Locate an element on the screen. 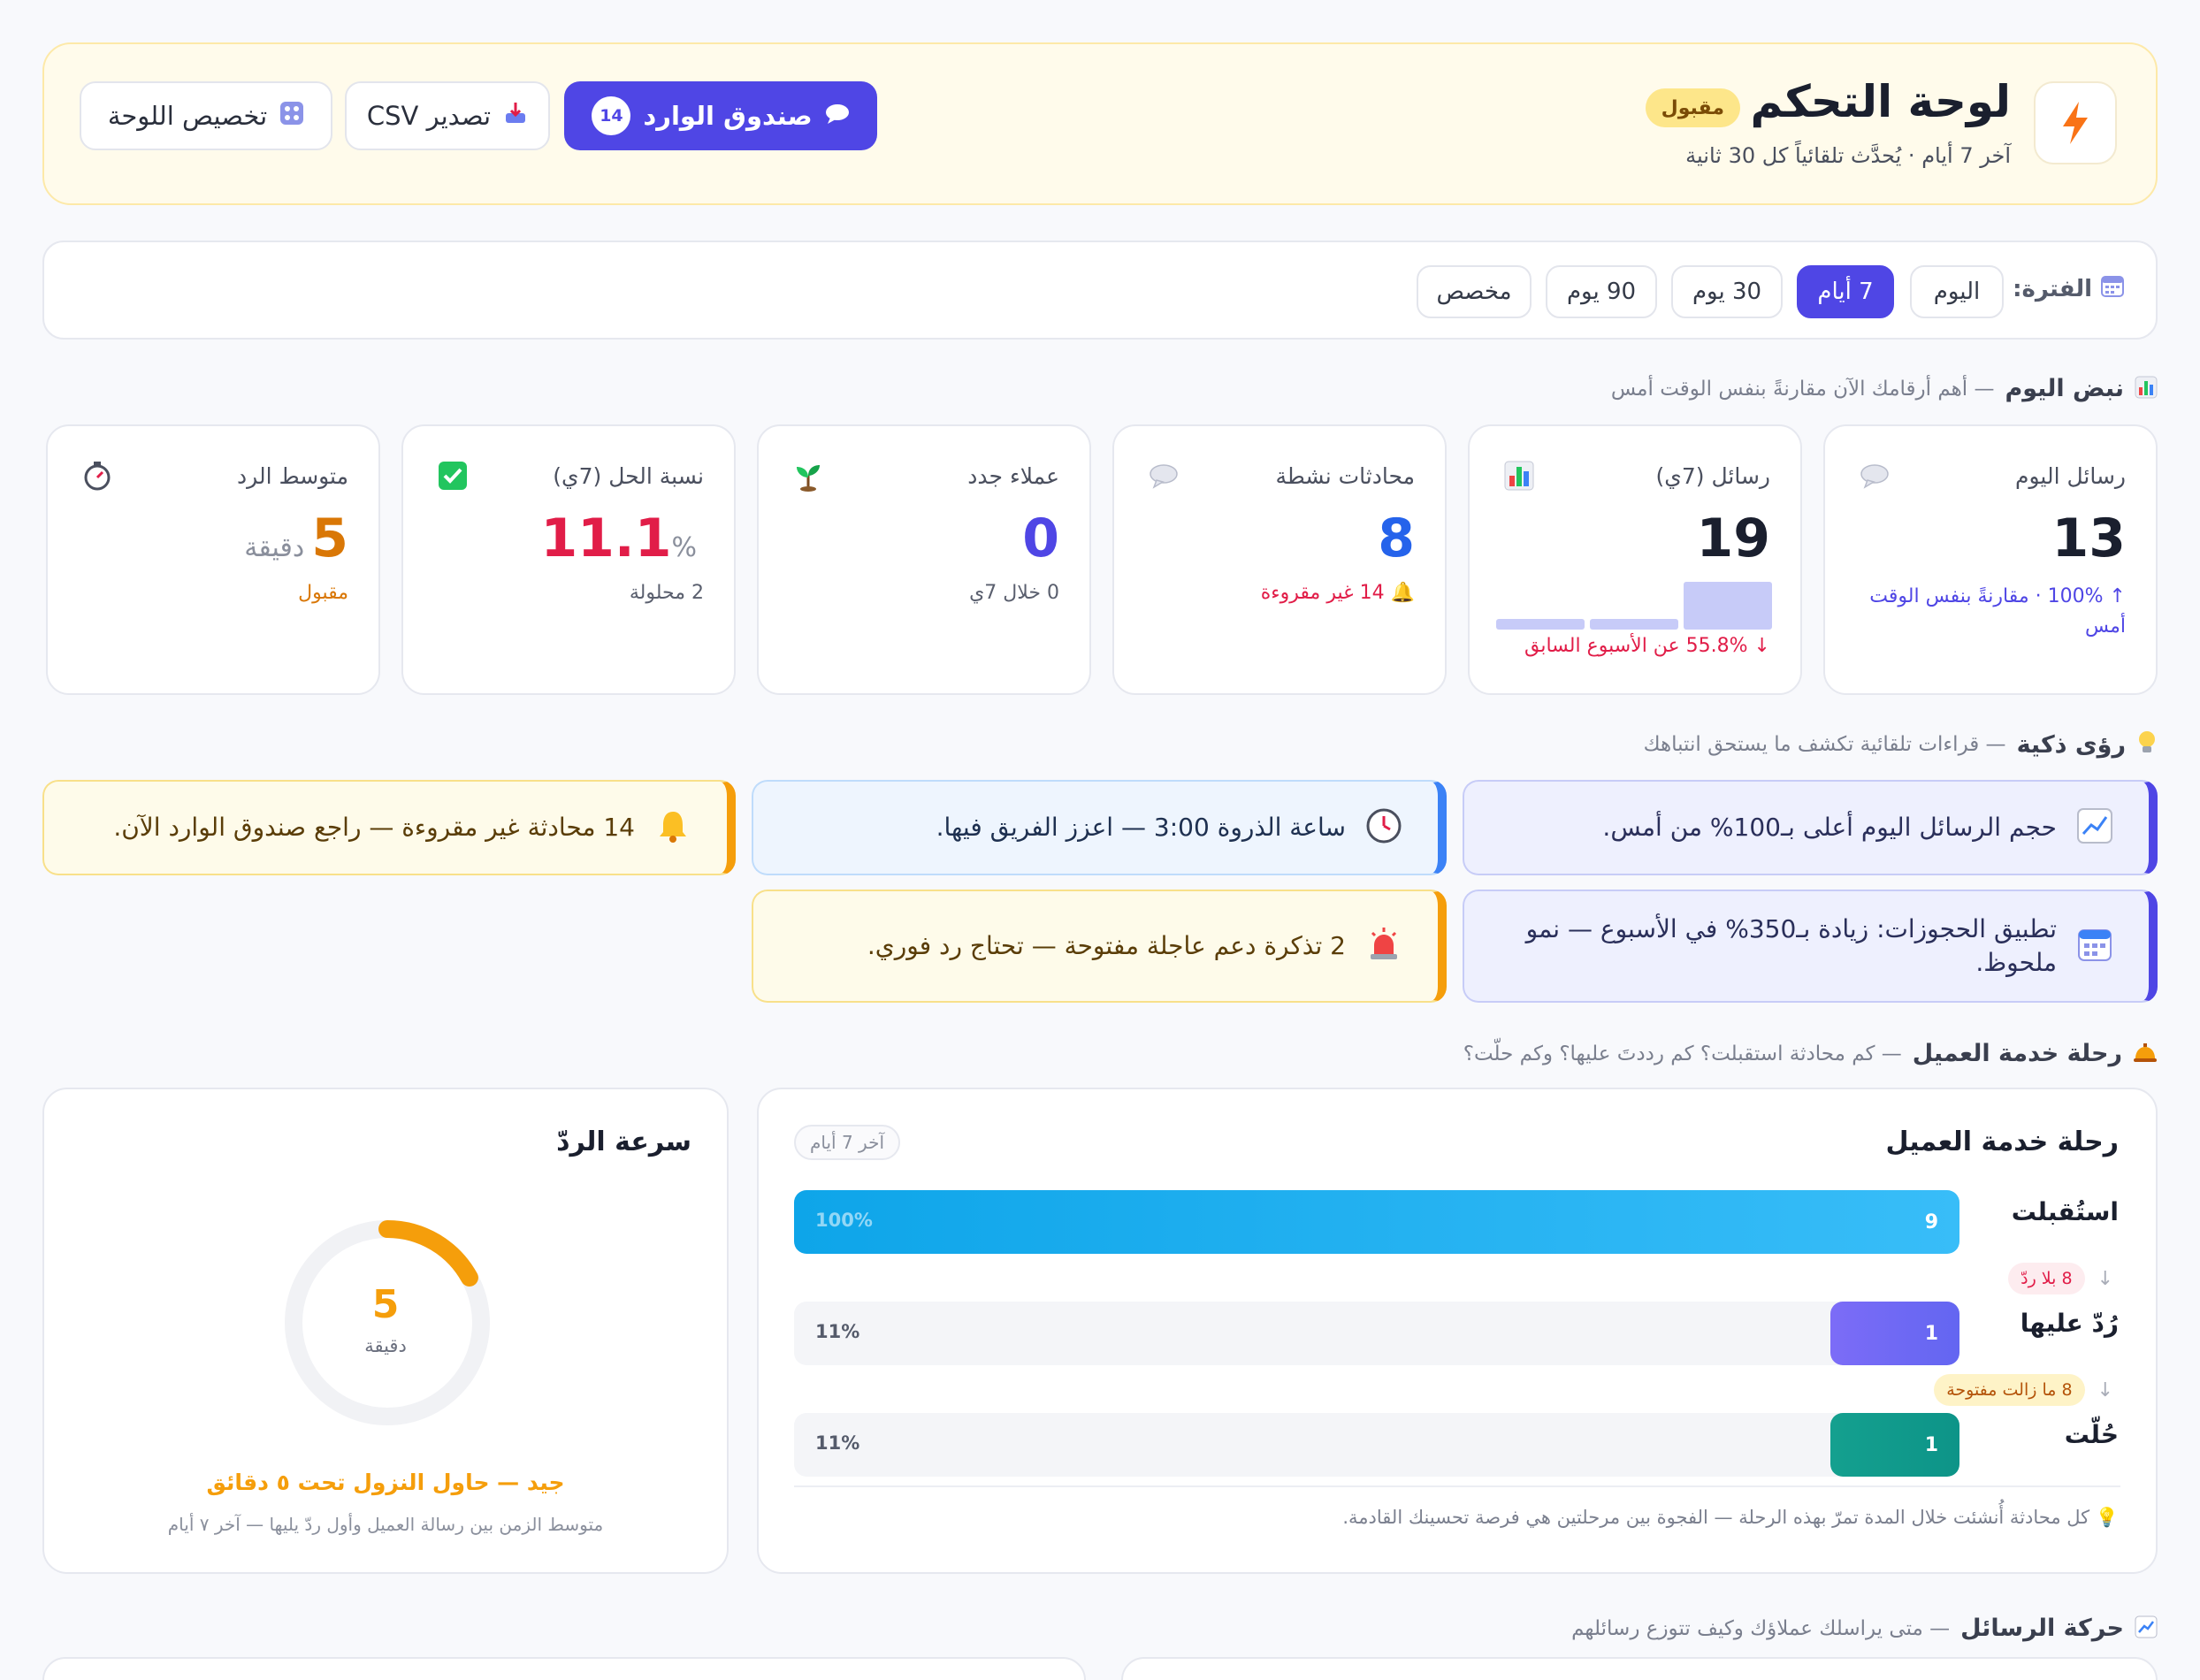  kpi-label: محادثات نشطة is located at coordinates (1345, 476).